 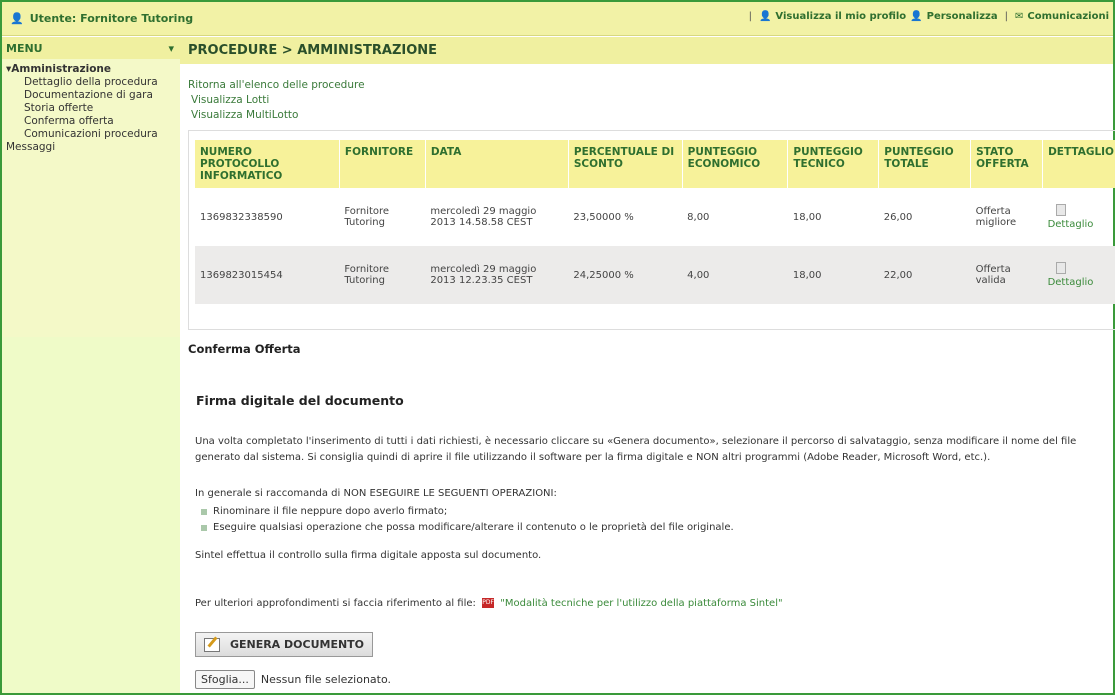 What do you see at coordinates (735, 275) in the screenshot?
I see `cell-economico: 4,00` at bounding box center [735, 275].